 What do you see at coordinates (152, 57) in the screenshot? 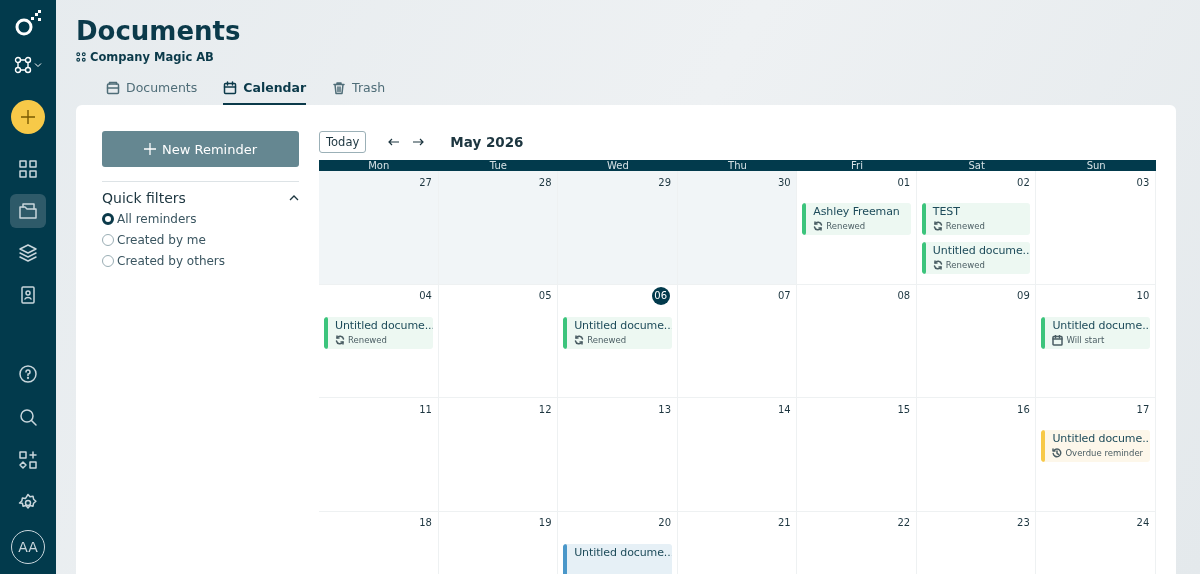
I see `company-name: Company Magic AB` at bounding box center [152, 57].